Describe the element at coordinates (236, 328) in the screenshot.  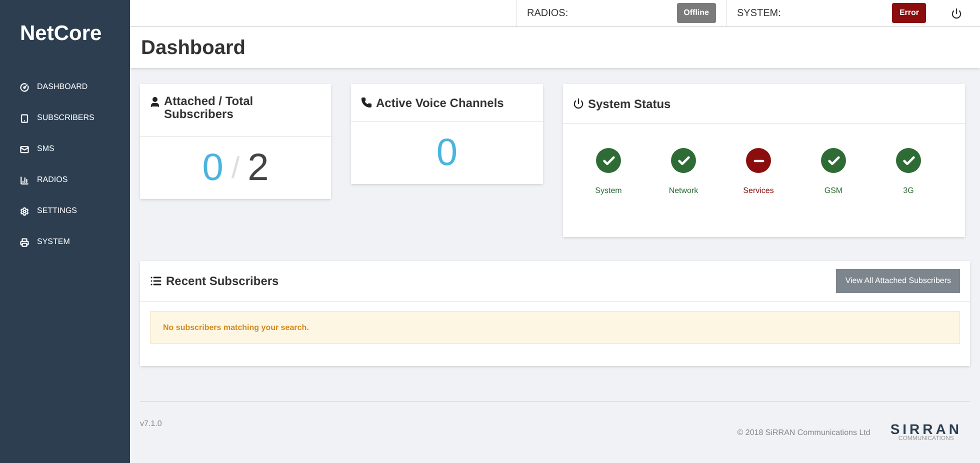
I see `empty-message: No subscribers matching your search.` at that location.